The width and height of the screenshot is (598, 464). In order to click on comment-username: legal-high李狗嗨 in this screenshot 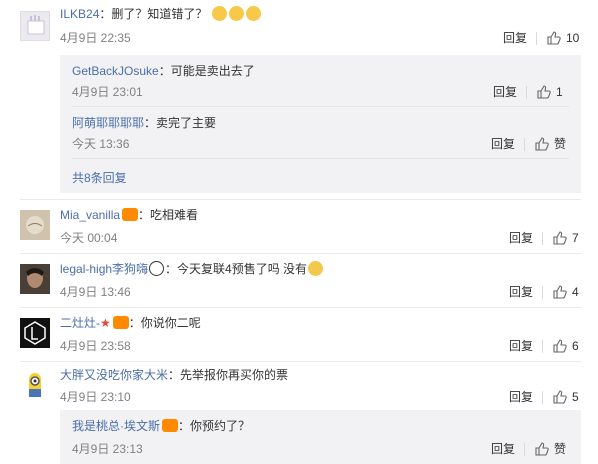, I will do `click(104, 269)`.